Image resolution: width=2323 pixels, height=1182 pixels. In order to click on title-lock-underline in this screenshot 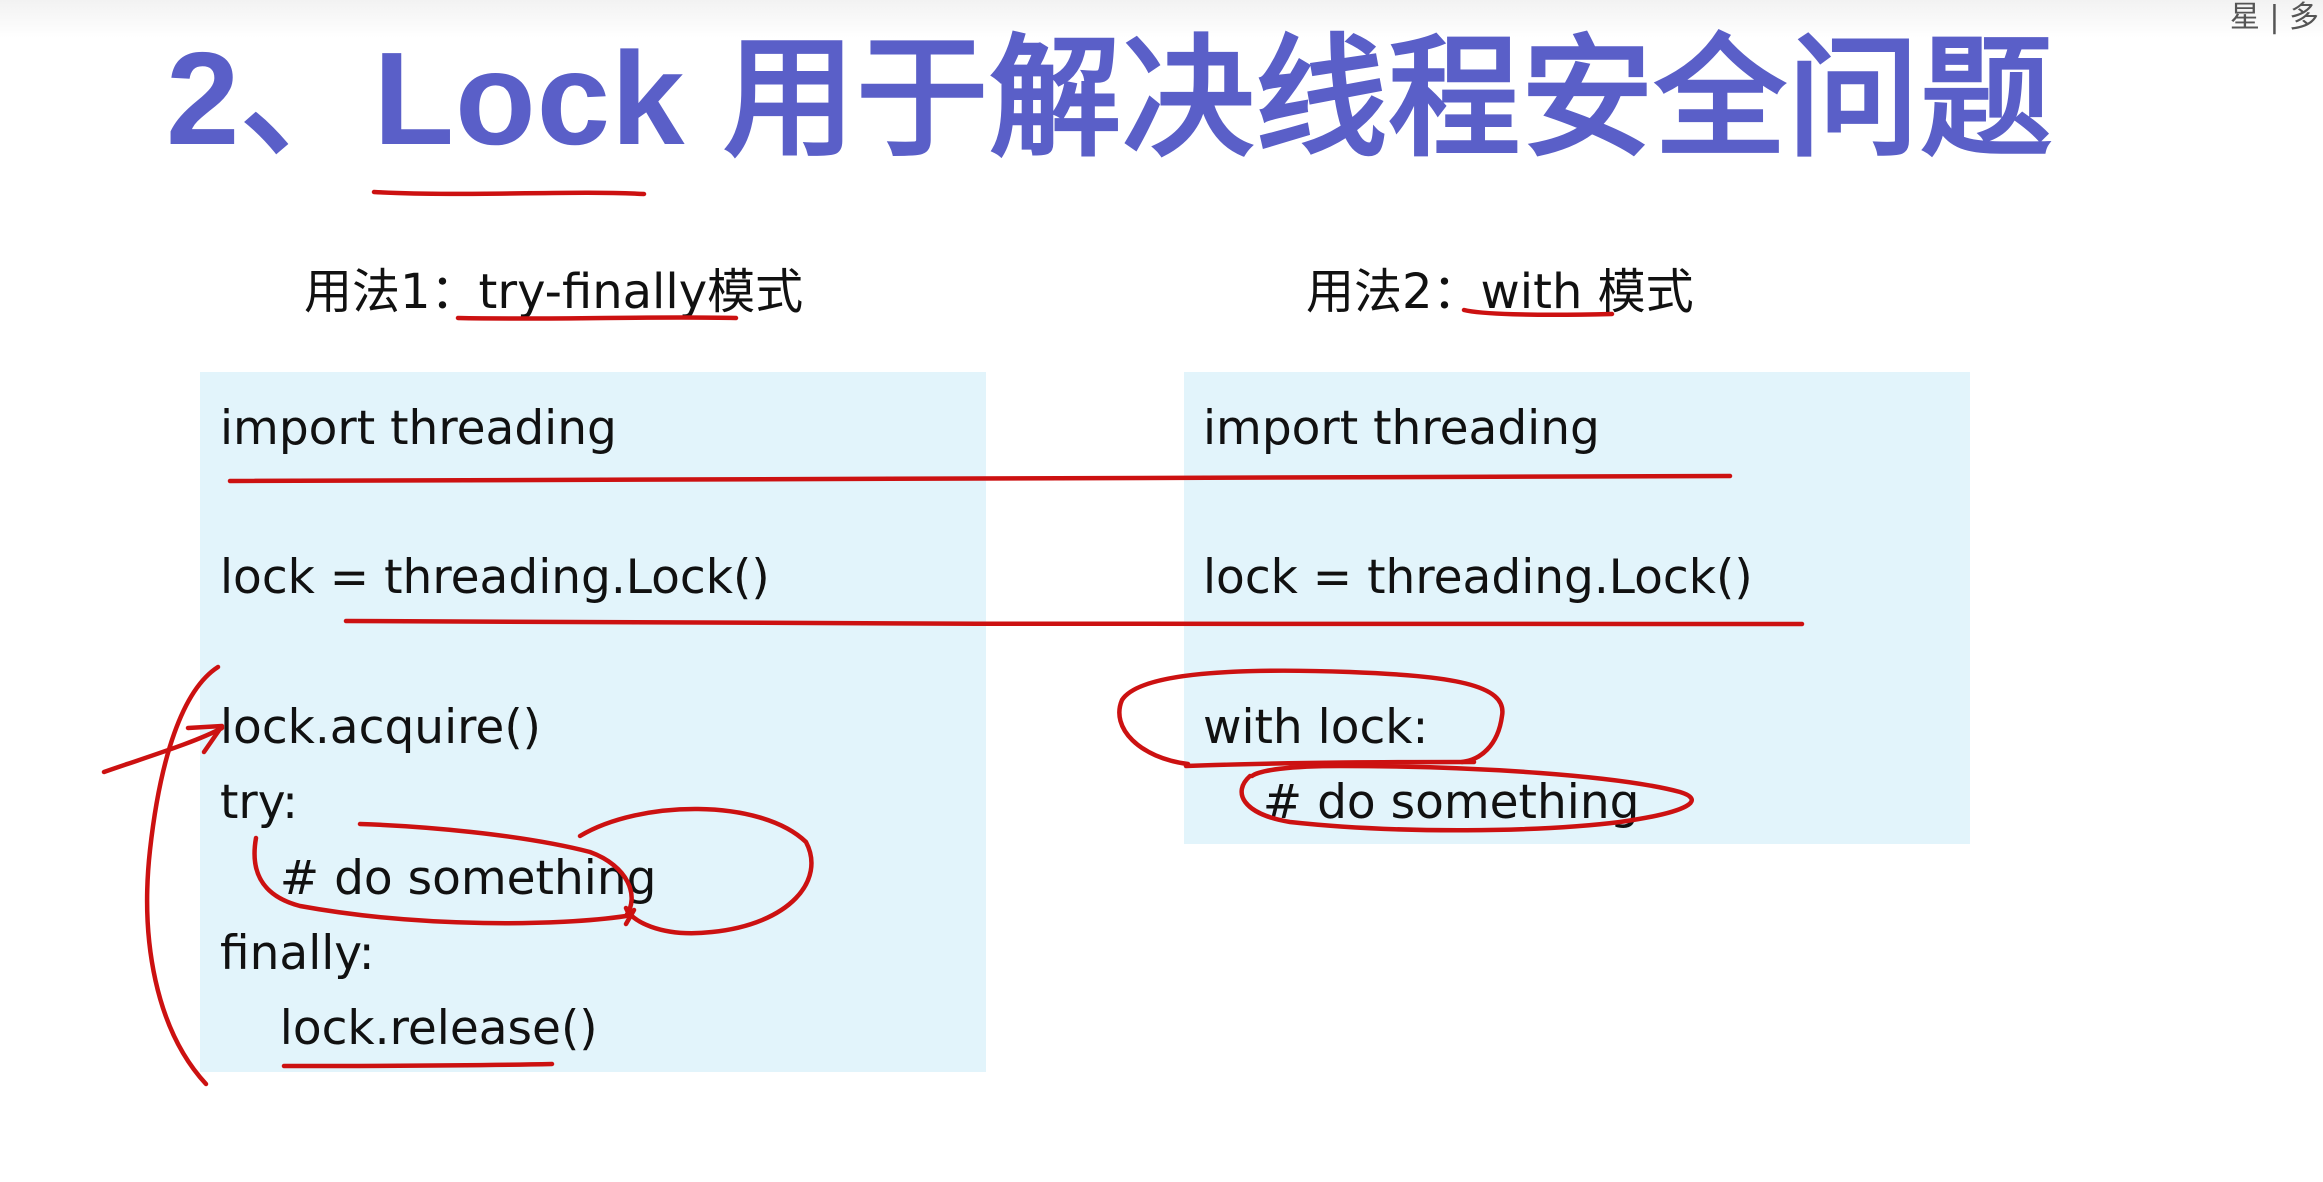, I will do `click(509, 193)`.